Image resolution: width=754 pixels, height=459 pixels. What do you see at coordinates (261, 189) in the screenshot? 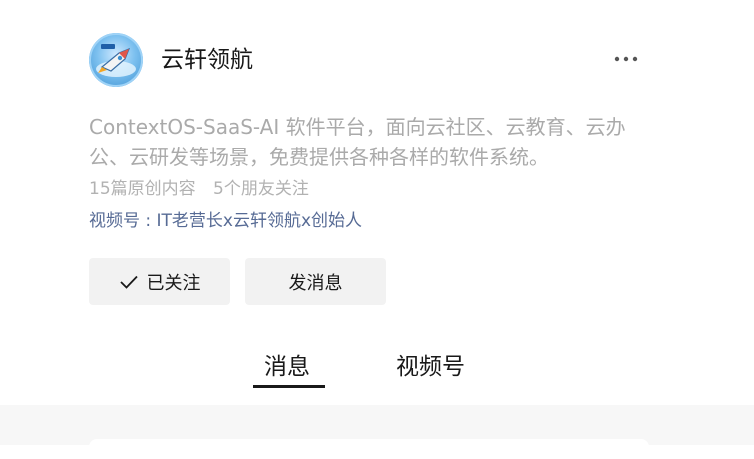
I see `friend-follow-count: 5个朋友关注` at bounding box center [261, 189].